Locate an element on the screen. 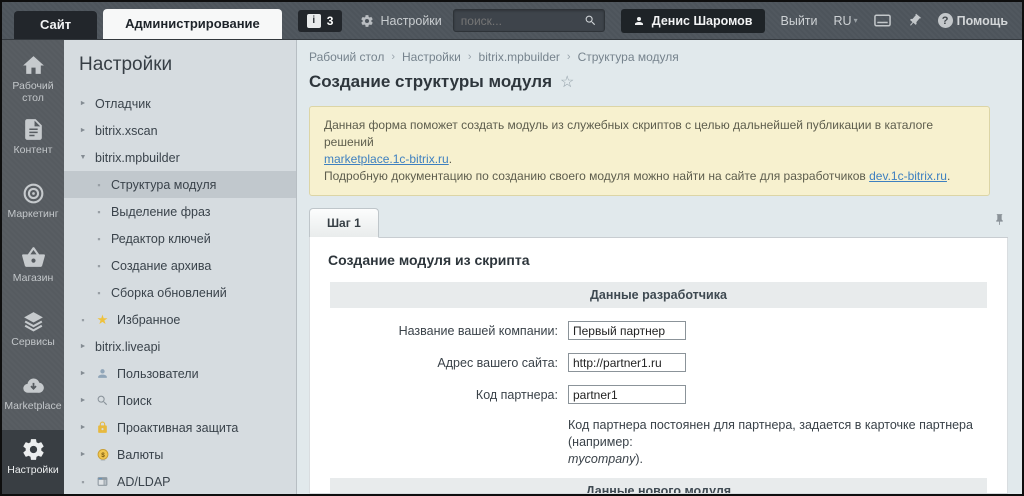 Image resolution: width=1024 pixels, height=496 pixels. site-url-label: Адрес вашего сайта: is located at coordinates (497, 362).